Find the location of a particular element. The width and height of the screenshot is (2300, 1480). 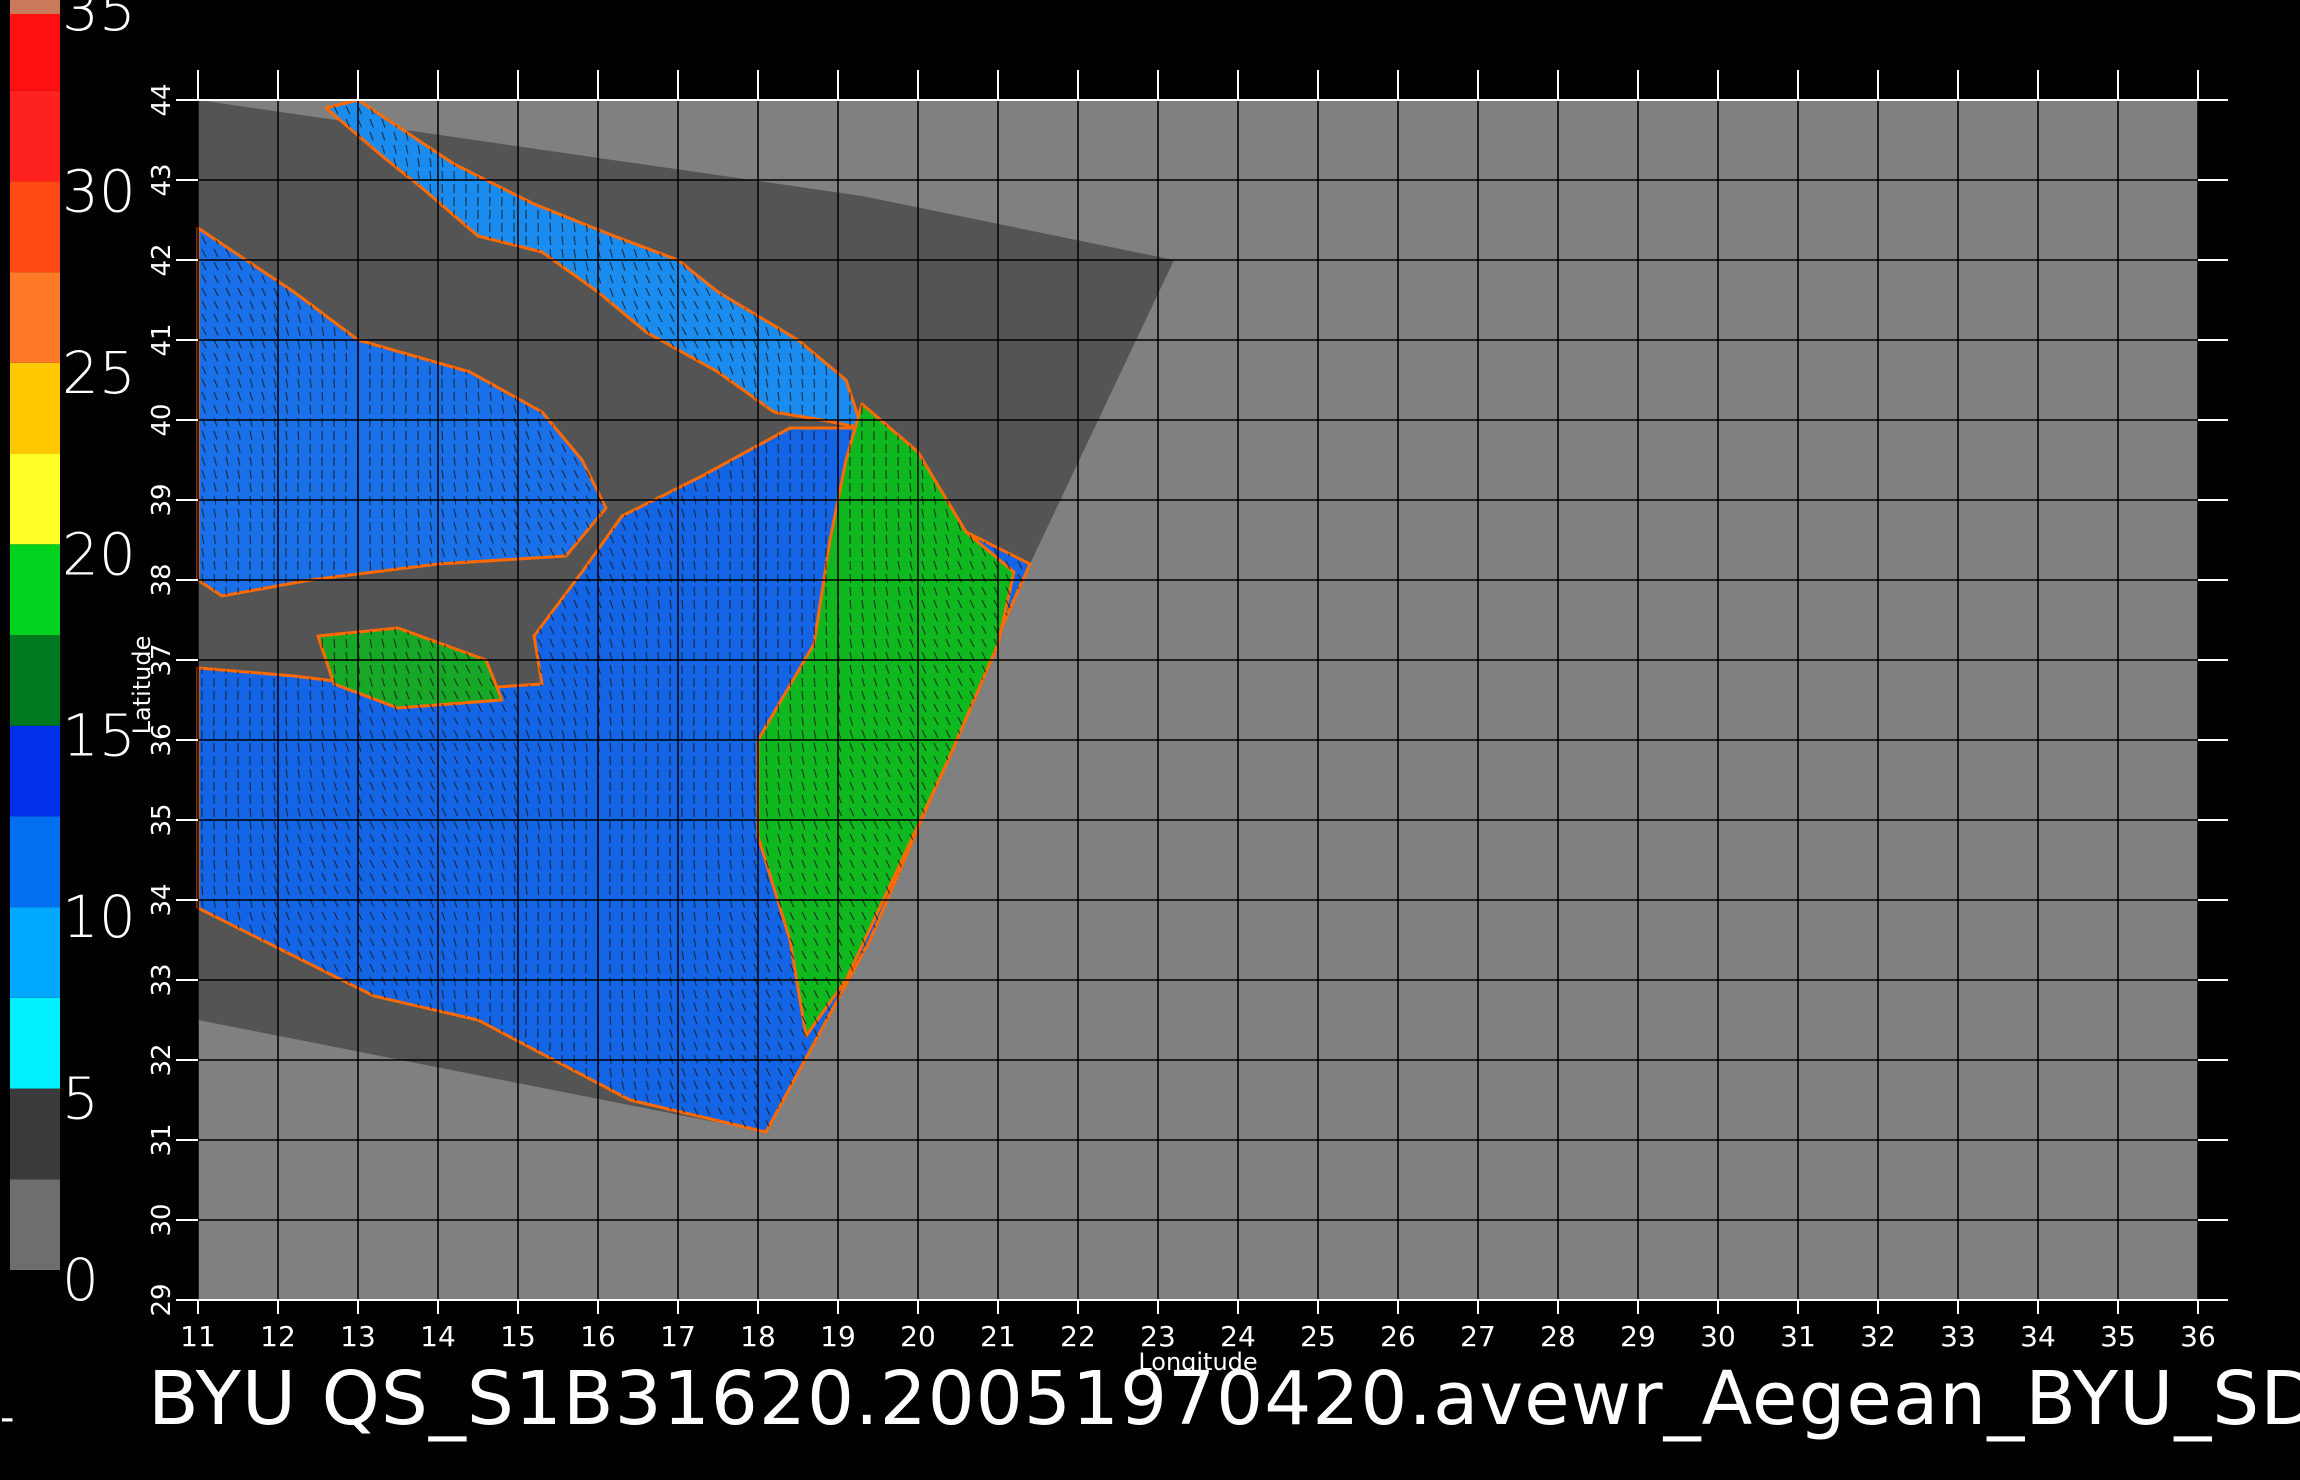

lat-tick-label: 33 is located at coordinates (162, 979).